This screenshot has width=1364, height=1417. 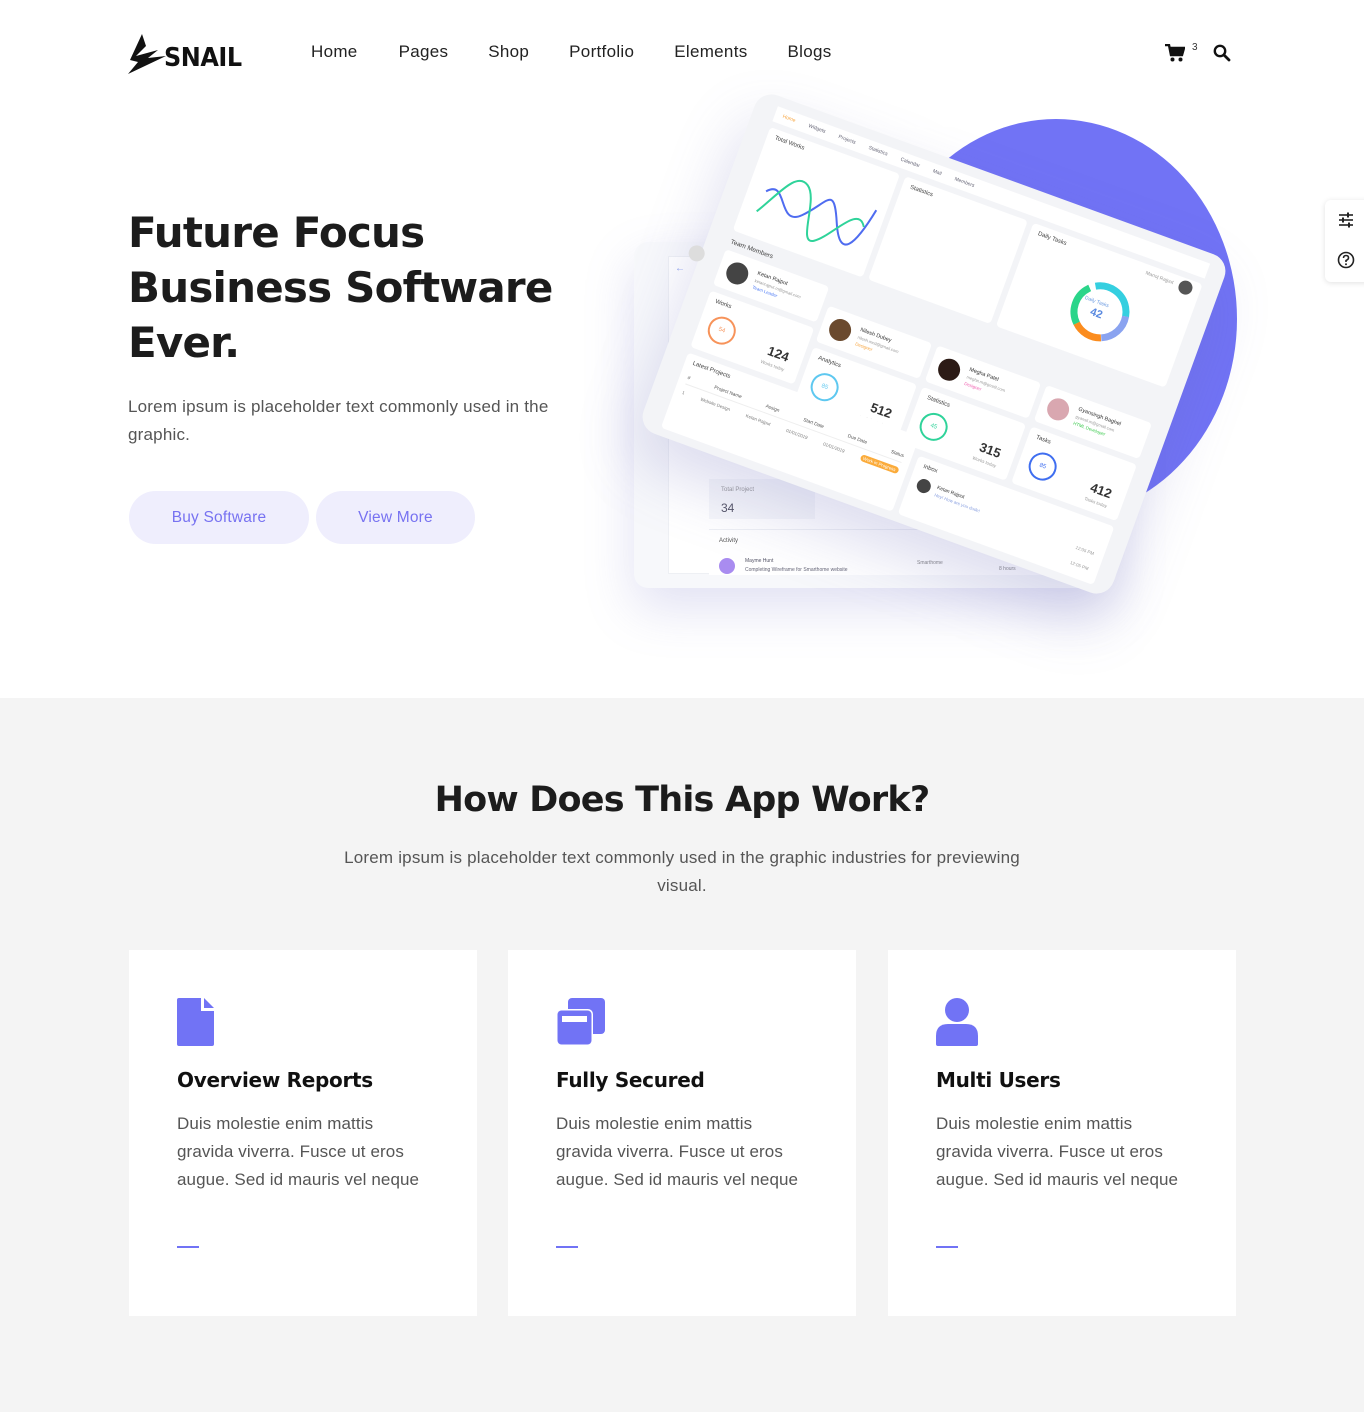 What do you see at coordinates (219, 517) in the screenshot?
I see `buy-software-button: Buy Software` at bounding box center [219, 517].